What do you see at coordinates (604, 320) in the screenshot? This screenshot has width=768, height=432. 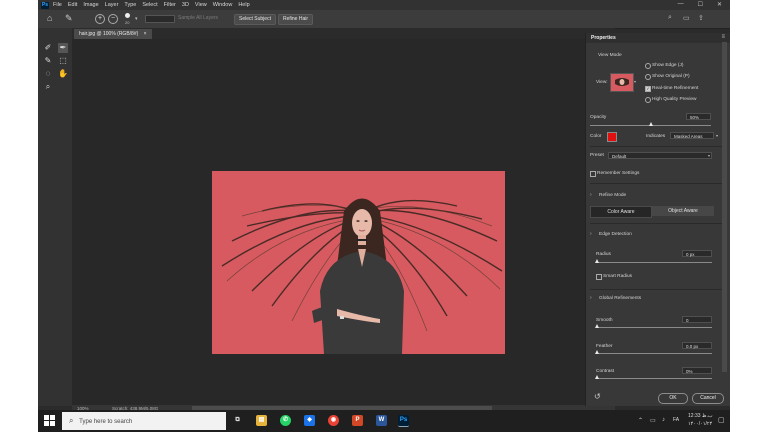 I see `smooth-label: Smooth` at bounding box center [604, 320].